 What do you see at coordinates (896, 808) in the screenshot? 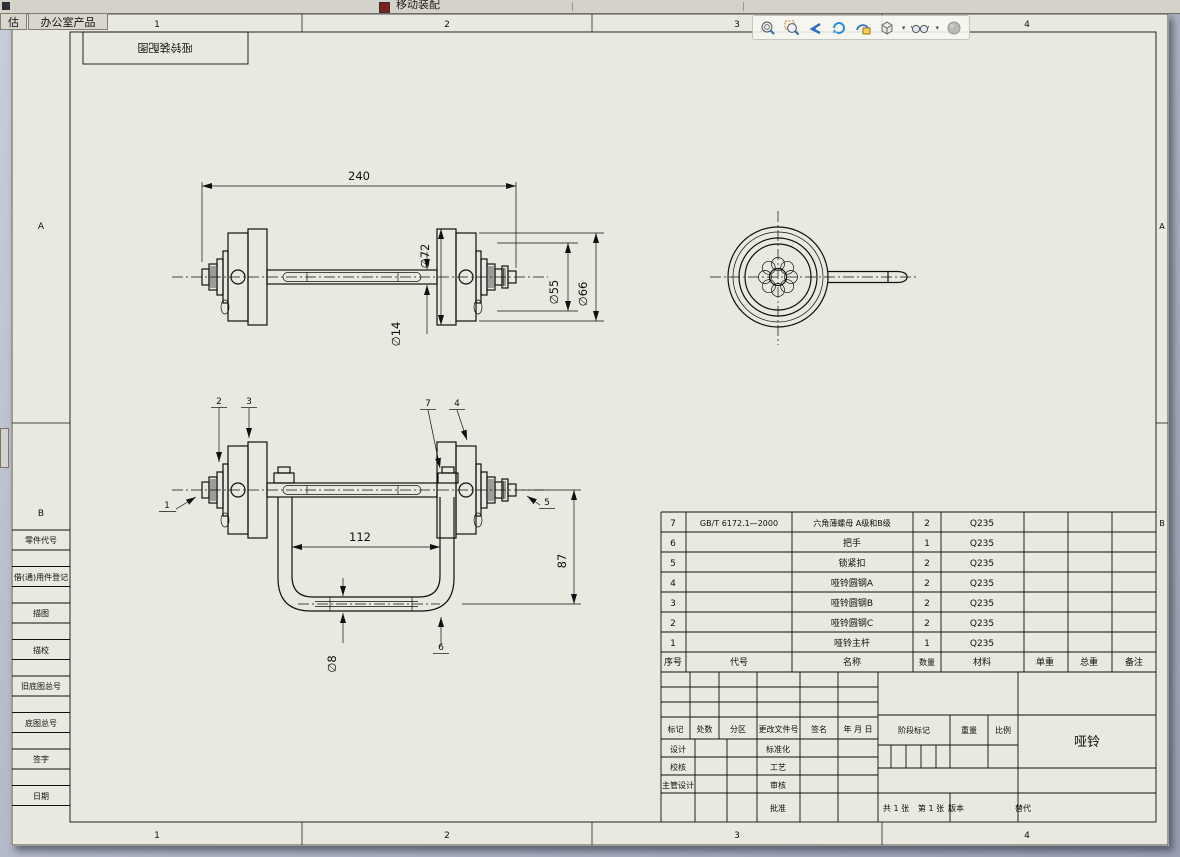
I see `tb-label: 共 1 张` at bounding box center [896, 808].